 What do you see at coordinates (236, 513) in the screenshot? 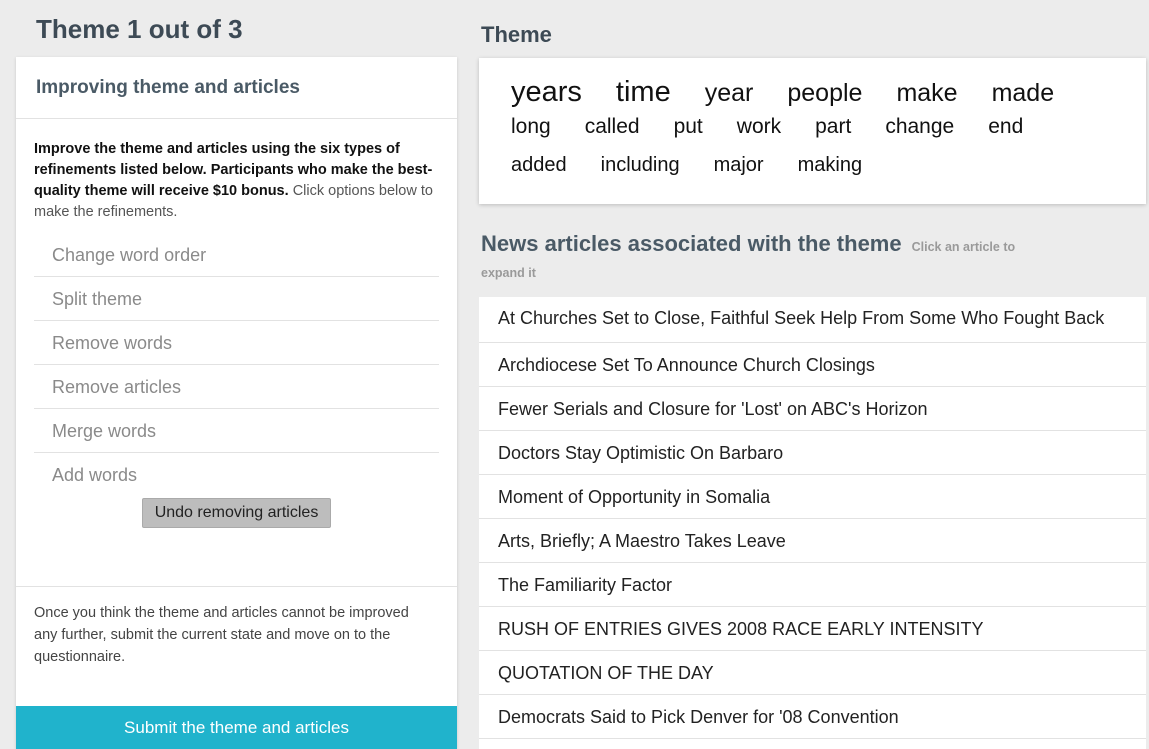
I see `undo-removing-articles-button: Undo removing articles` at bounding box center [236, 513].